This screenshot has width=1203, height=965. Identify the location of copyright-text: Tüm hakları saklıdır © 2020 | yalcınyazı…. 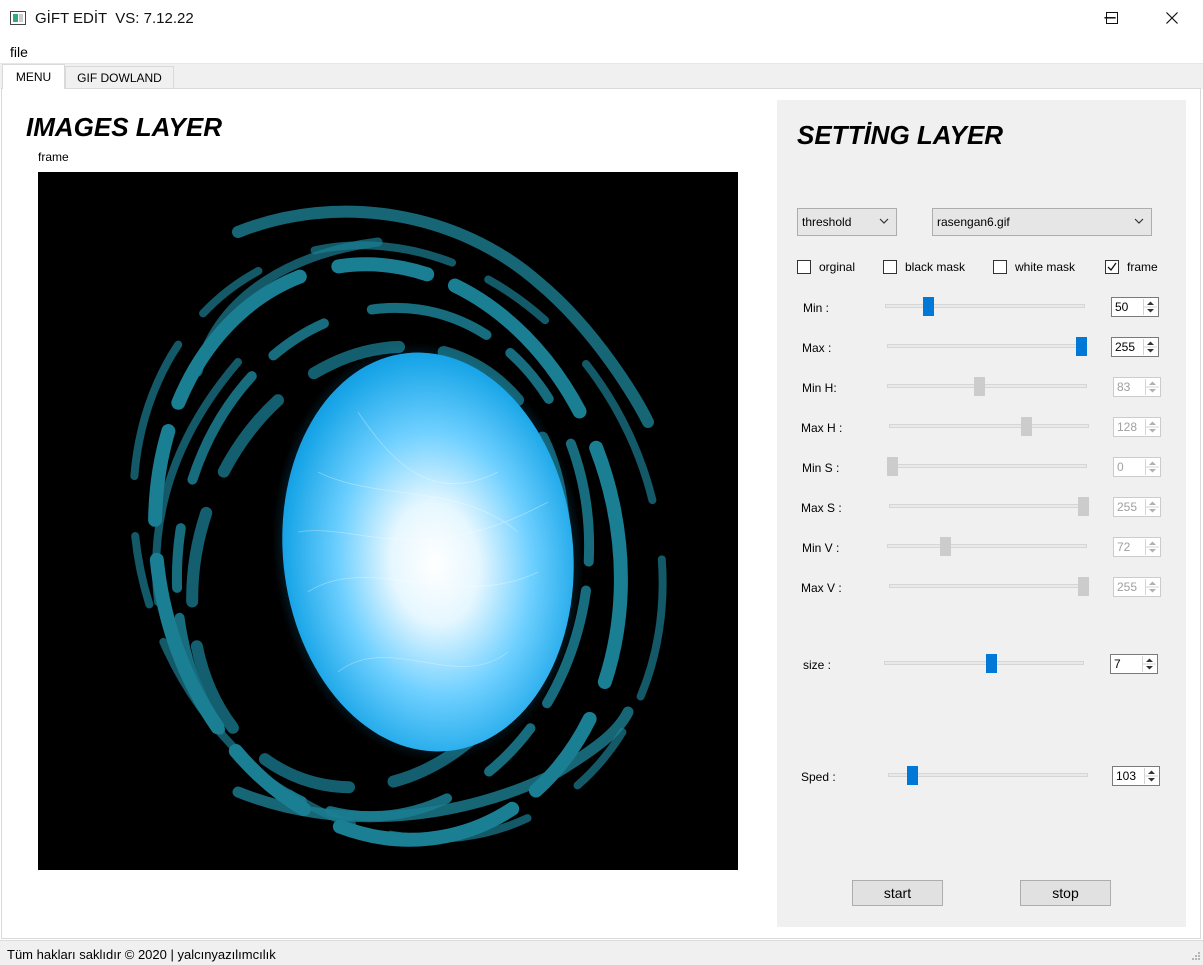
(141, 954).